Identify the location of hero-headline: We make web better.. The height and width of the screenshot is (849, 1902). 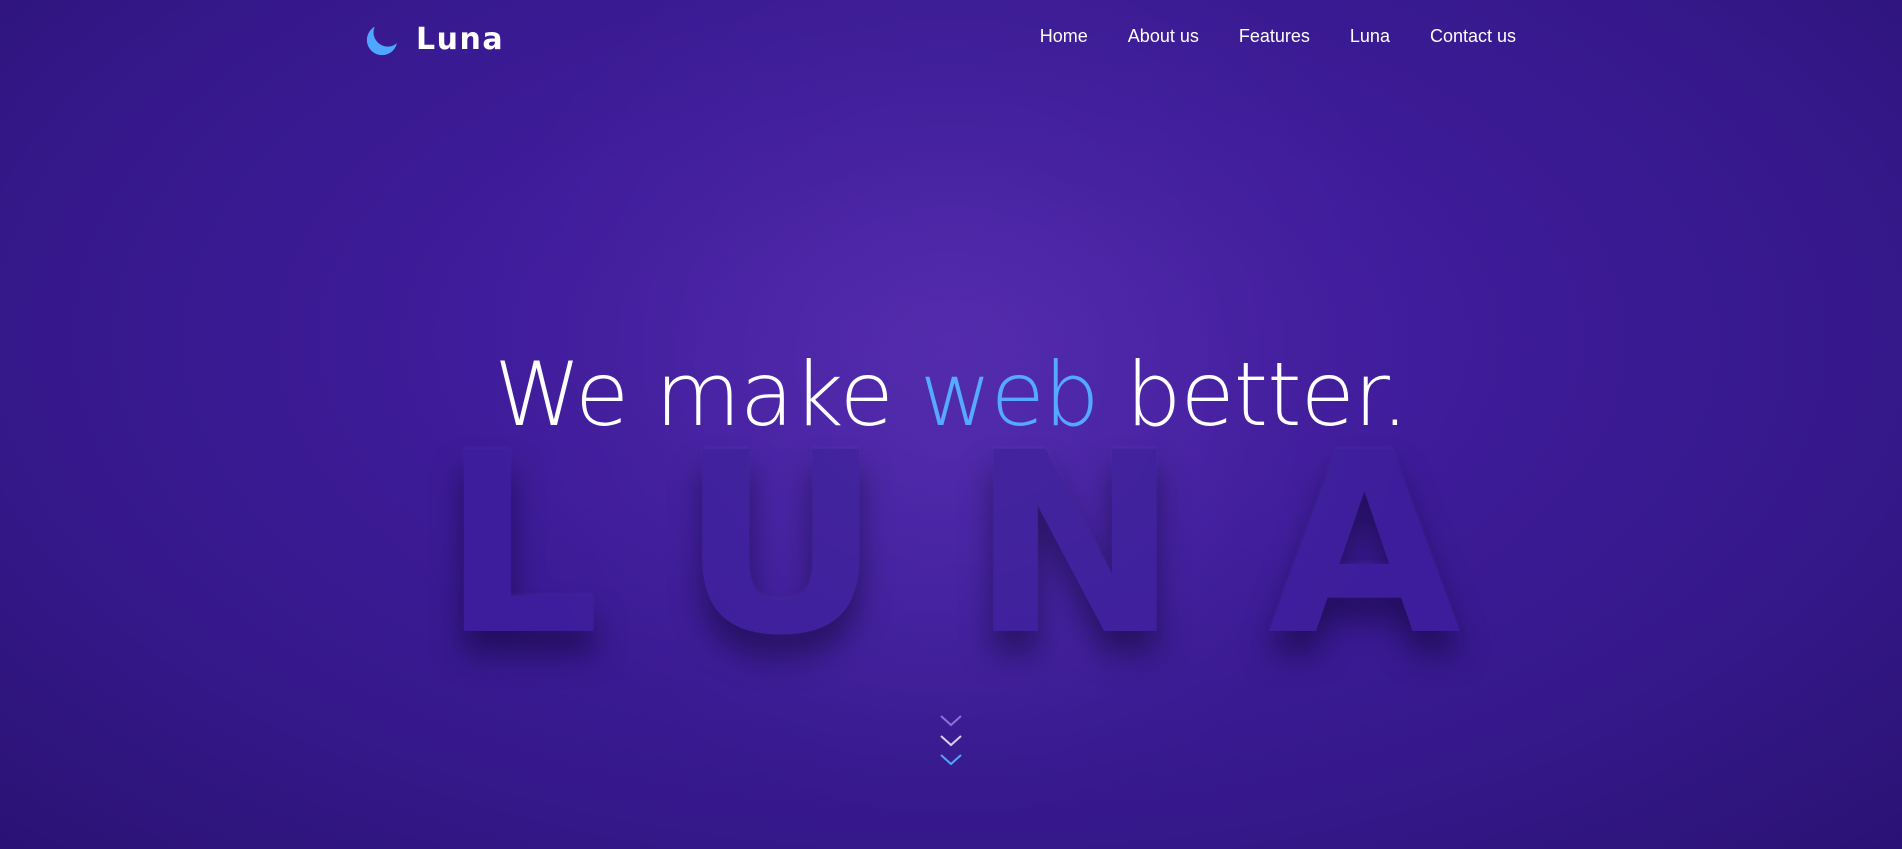
(951, 395).